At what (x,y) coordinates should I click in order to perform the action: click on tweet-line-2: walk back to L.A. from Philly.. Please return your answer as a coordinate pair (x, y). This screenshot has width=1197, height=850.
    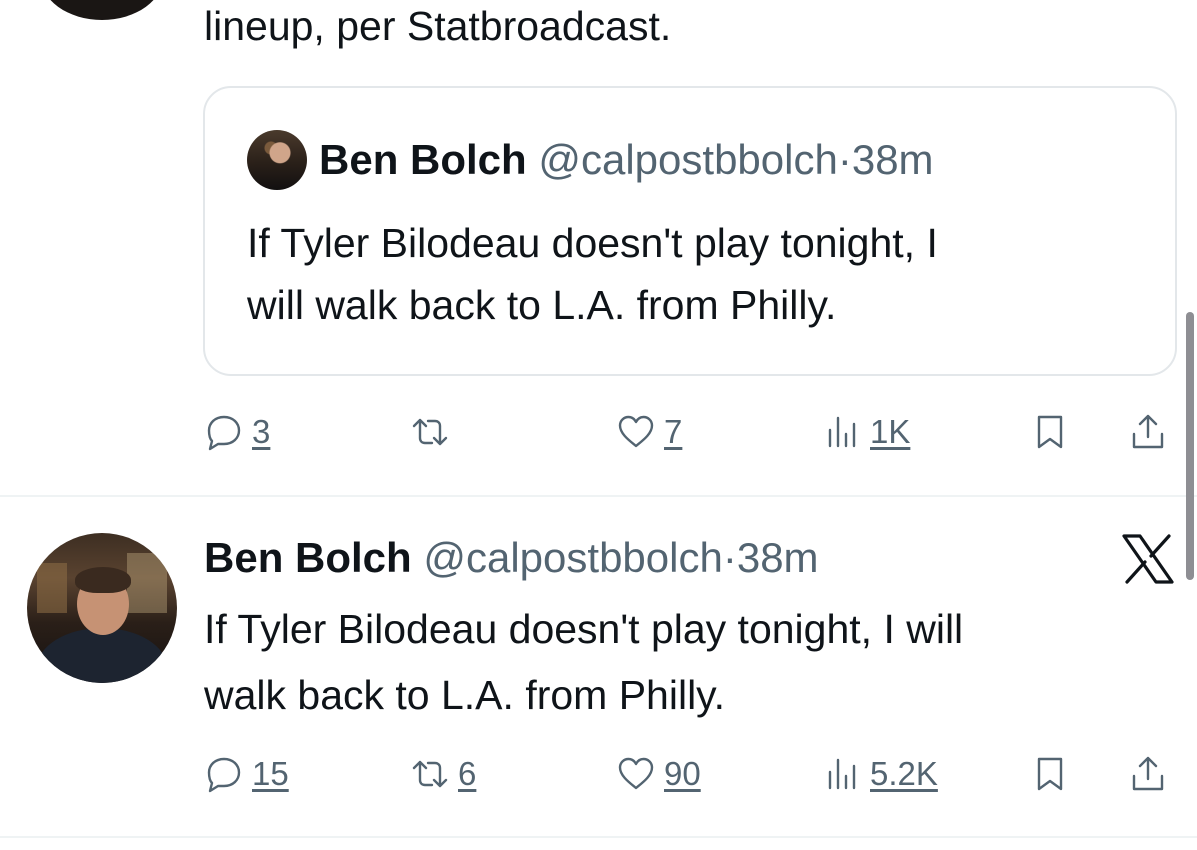
    Looking at the image, I should click on (465, 695).